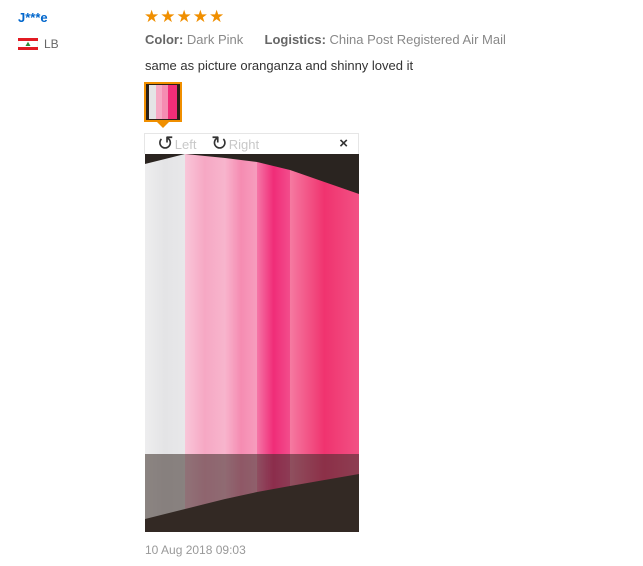 This screenshot has width=643, height=566. I want to click on photo-viewer-toolbar: ↺ Left ↻ Right ×, so click(251, 143).